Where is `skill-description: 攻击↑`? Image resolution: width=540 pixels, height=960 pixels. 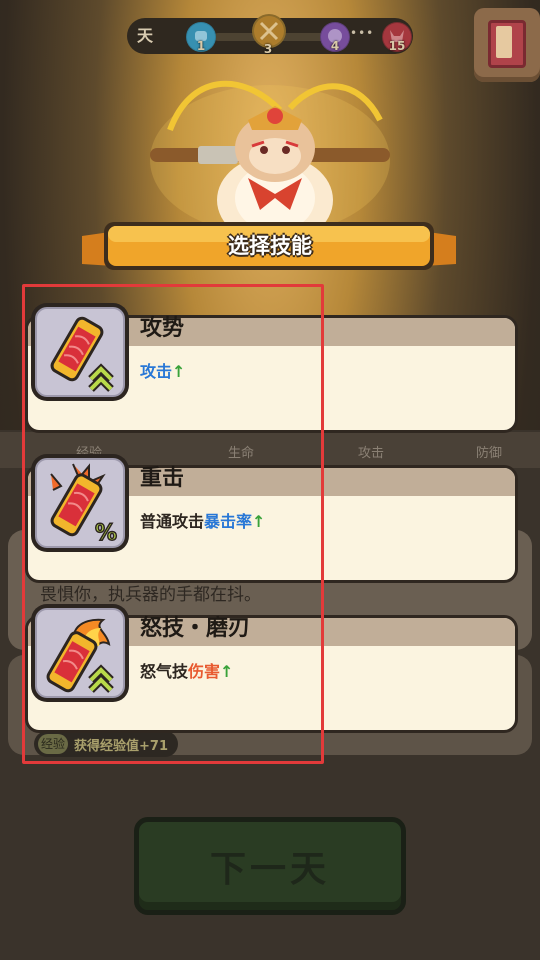
skill-description: 攻击↑ is located at coordinates (162, 370).